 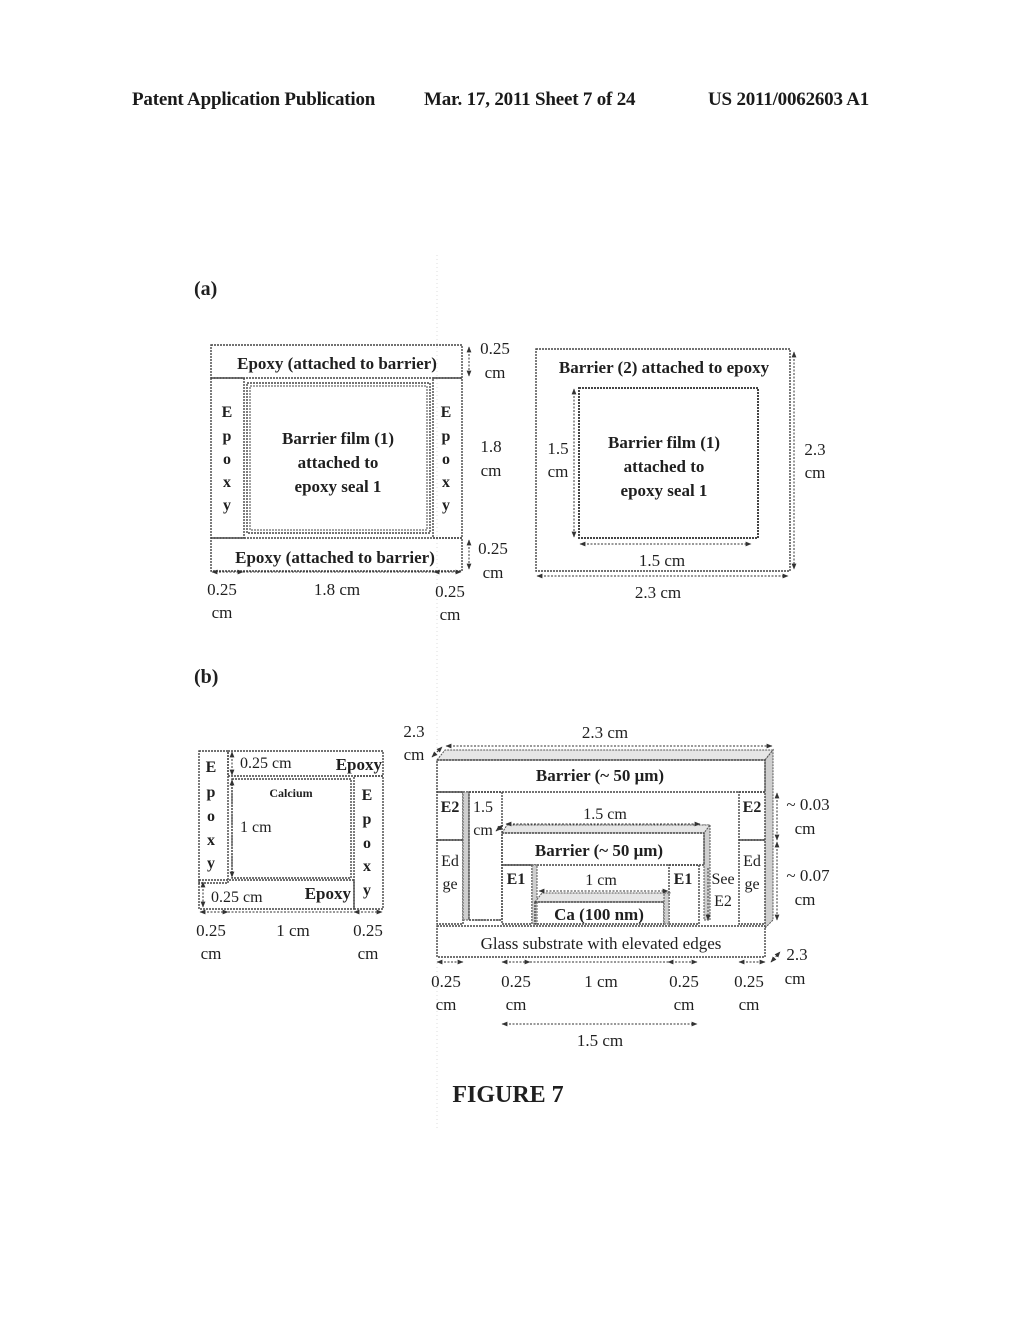 I want to click on epoxy-bottom-label: Epoxy (attached to barrier), so click(x=335, y=557).